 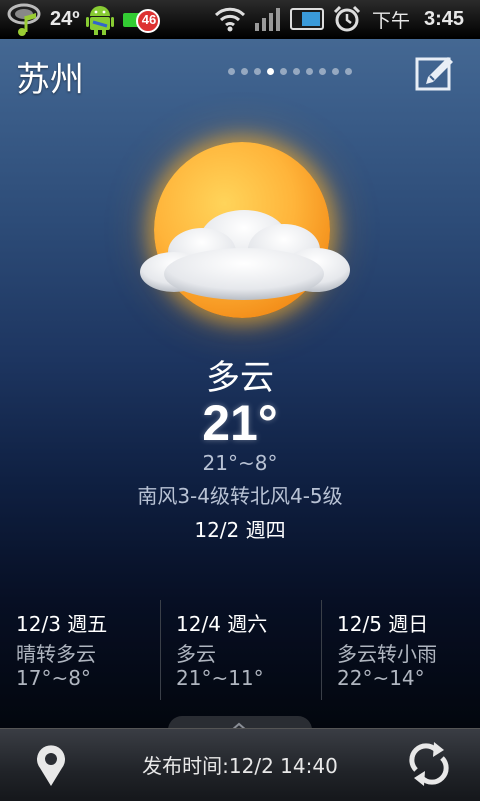 I want to click on city-name: 苏州, so click(x=50, y=76).